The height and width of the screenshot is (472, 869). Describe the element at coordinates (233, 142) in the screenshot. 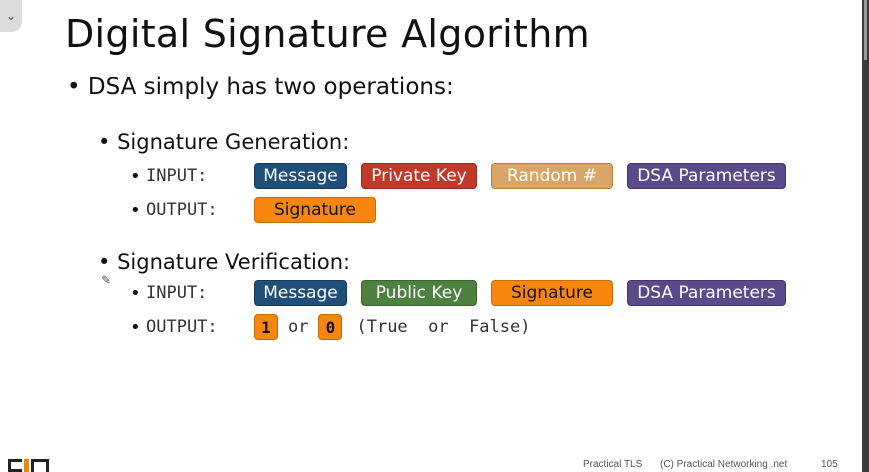

I see `generation-heading-text: Signature Generation:` at that location.